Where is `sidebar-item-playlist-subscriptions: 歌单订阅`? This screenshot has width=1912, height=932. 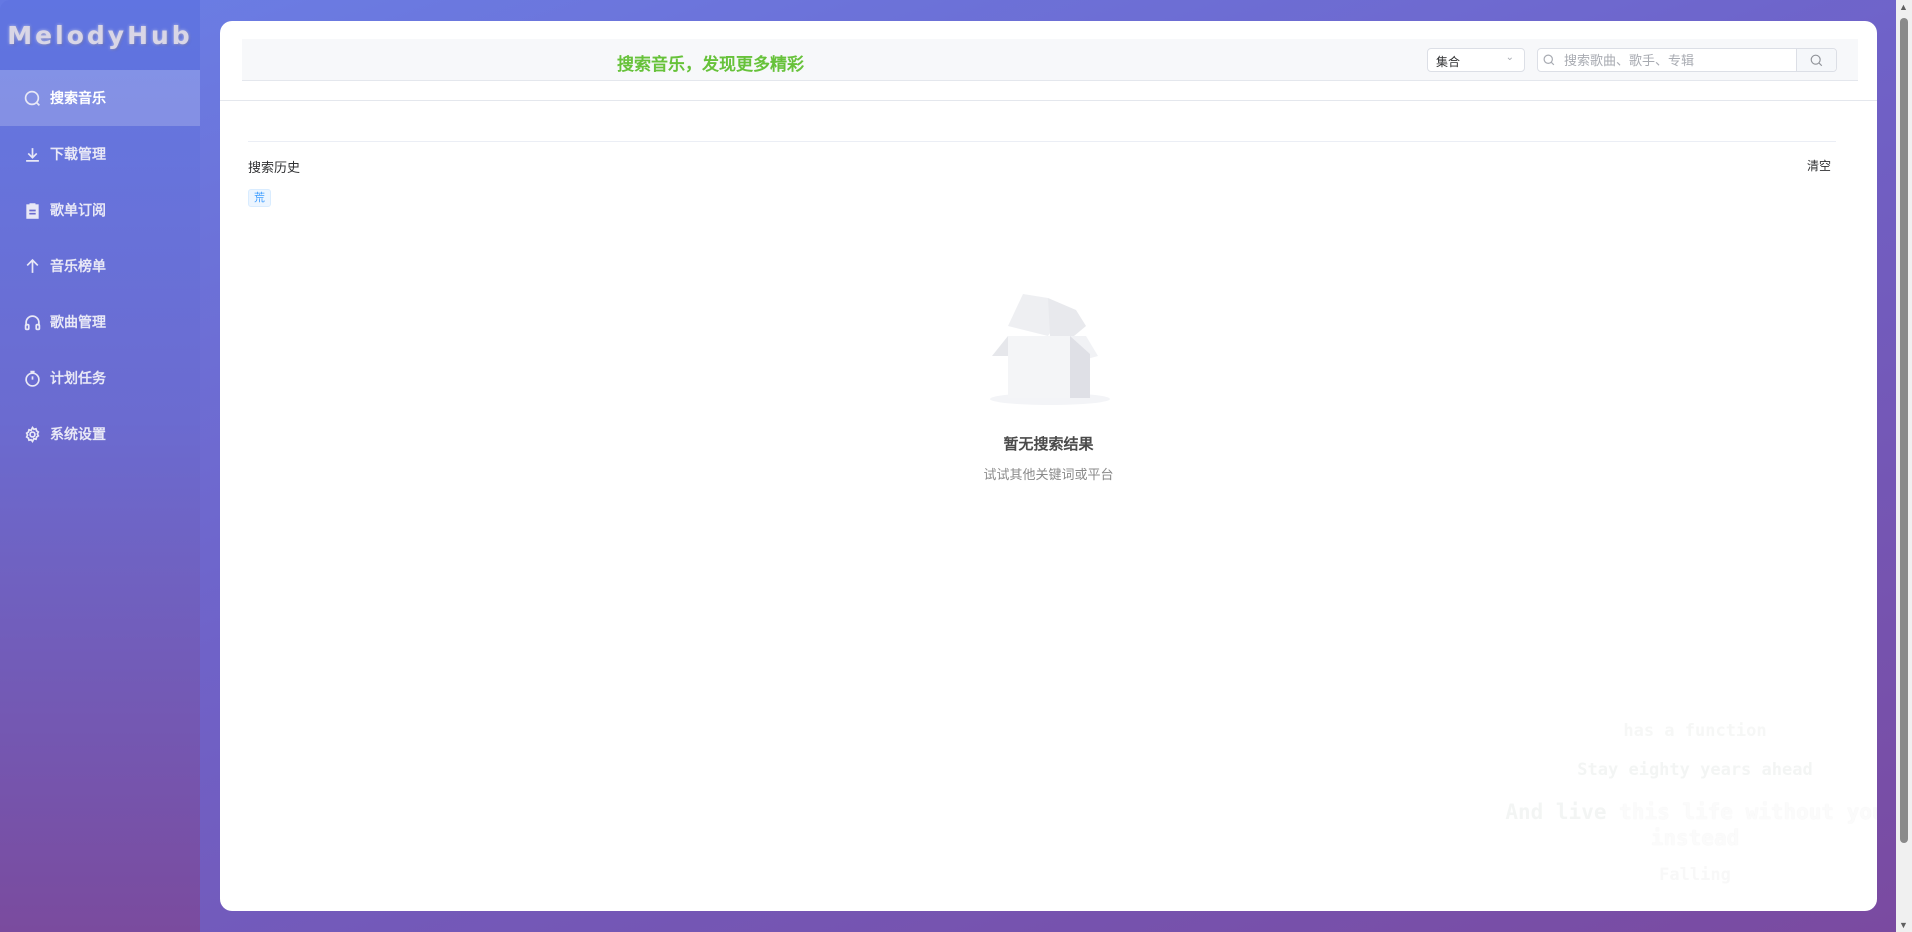 sidebar-item-playlist-subscriptions: 歌单订阅 is located at coordinates (100, 210).